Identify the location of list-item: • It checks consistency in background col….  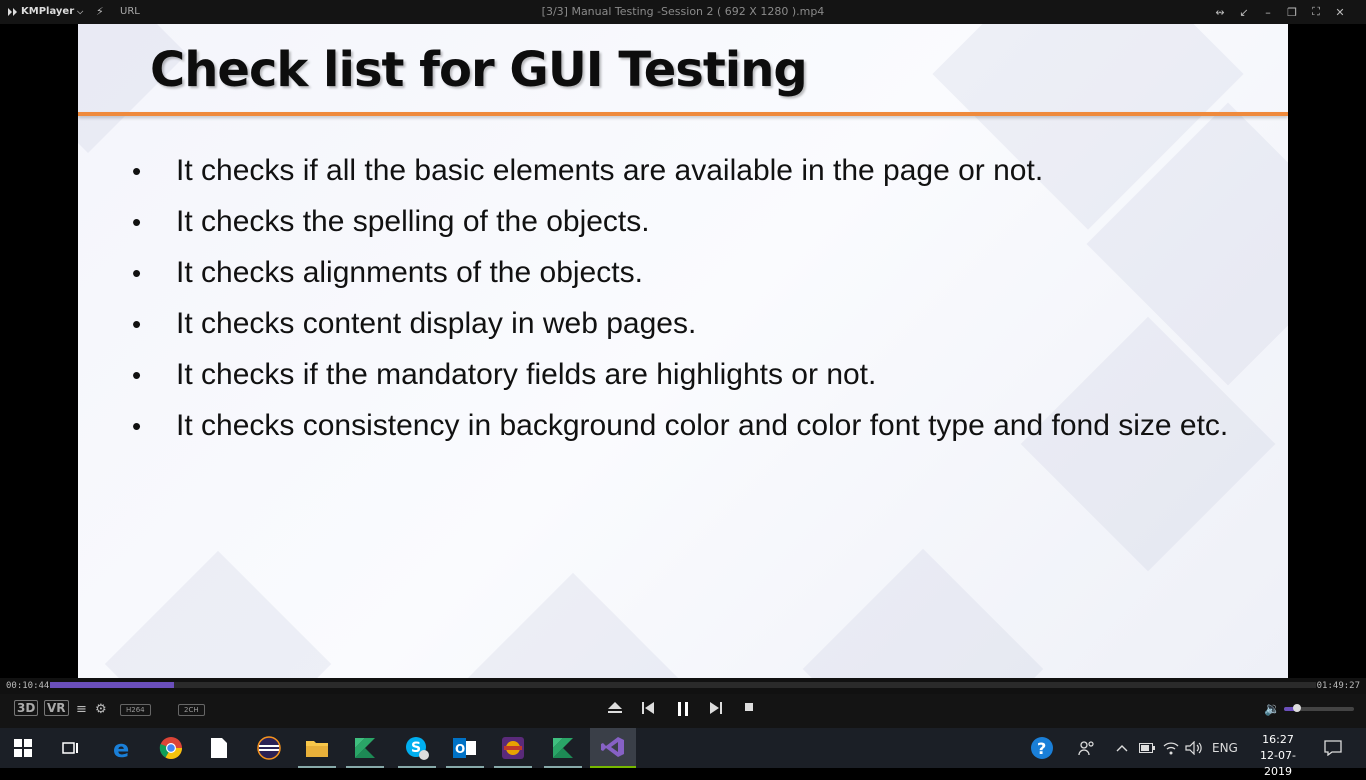
(688, 426).